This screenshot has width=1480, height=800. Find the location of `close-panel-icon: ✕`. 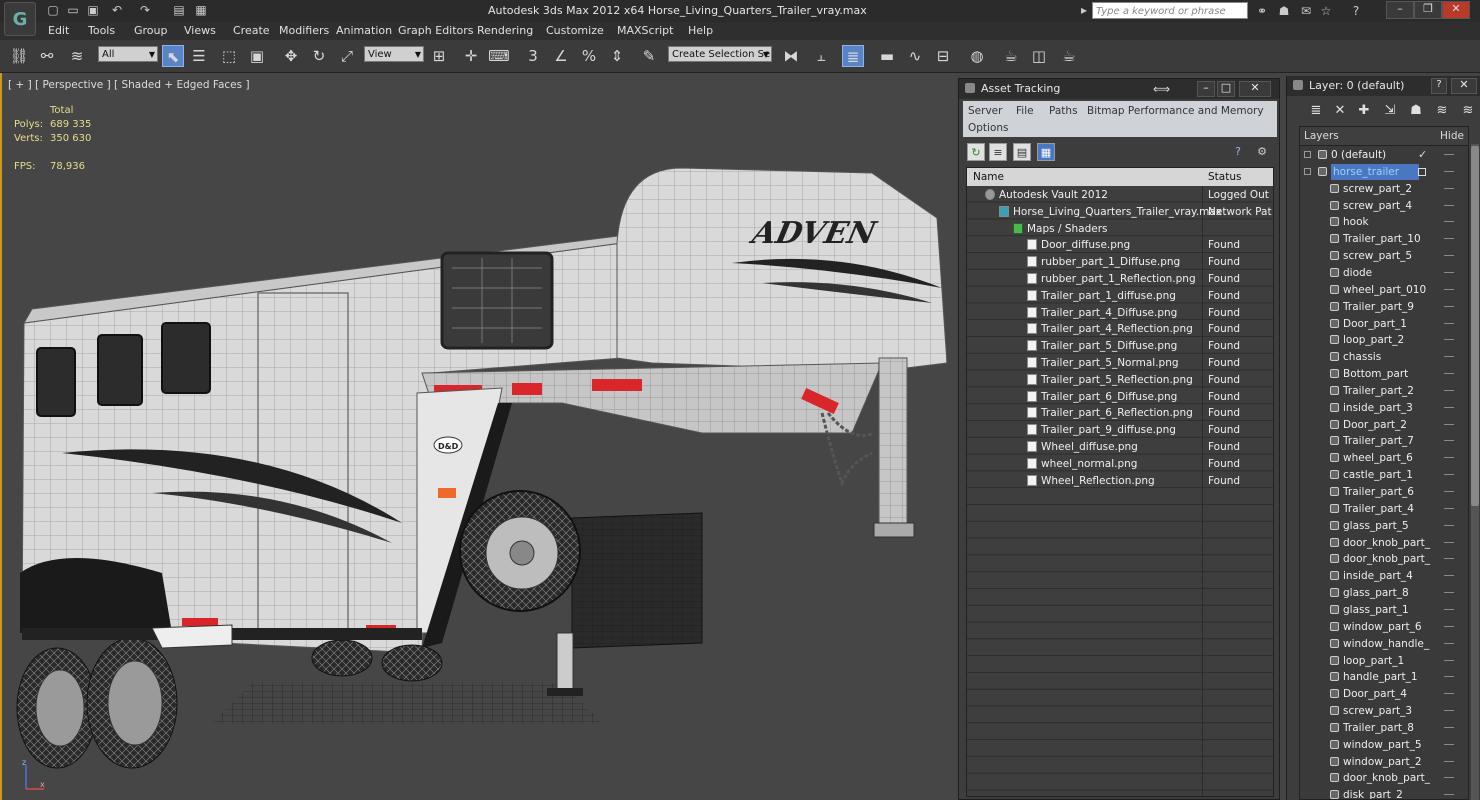

close-panel-icon: ✕ is located at coordinates (1255, 89).